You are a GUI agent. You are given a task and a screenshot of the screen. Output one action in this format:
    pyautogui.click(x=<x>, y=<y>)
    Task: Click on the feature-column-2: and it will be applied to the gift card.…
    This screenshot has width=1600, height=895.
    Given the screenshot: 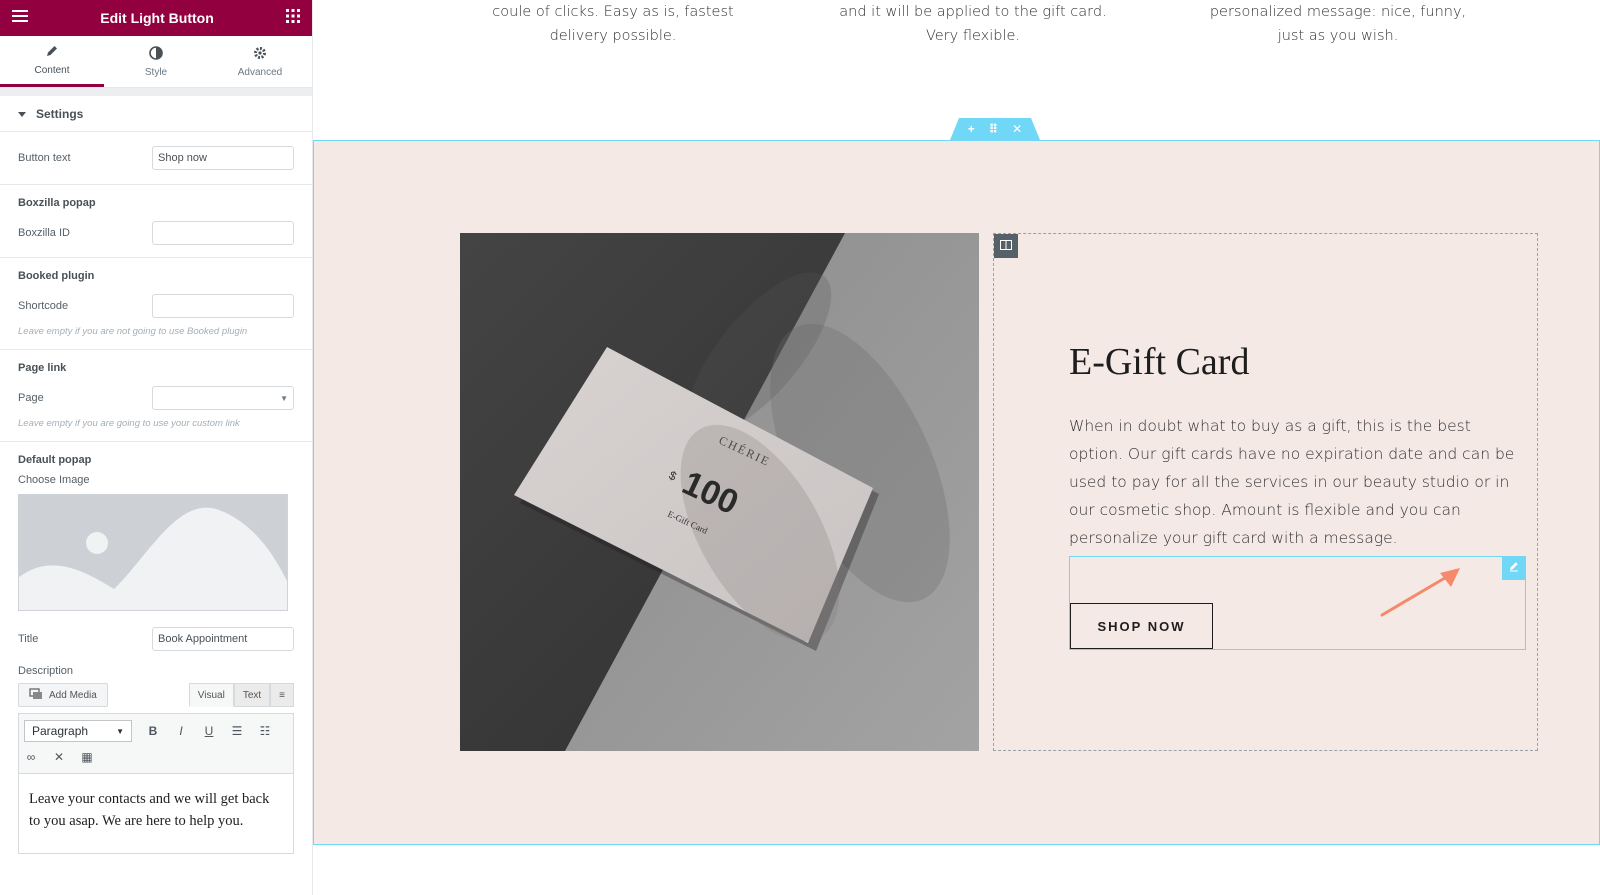 What is the action you would take?
    pyautogui.click(x=973, y=24)
    